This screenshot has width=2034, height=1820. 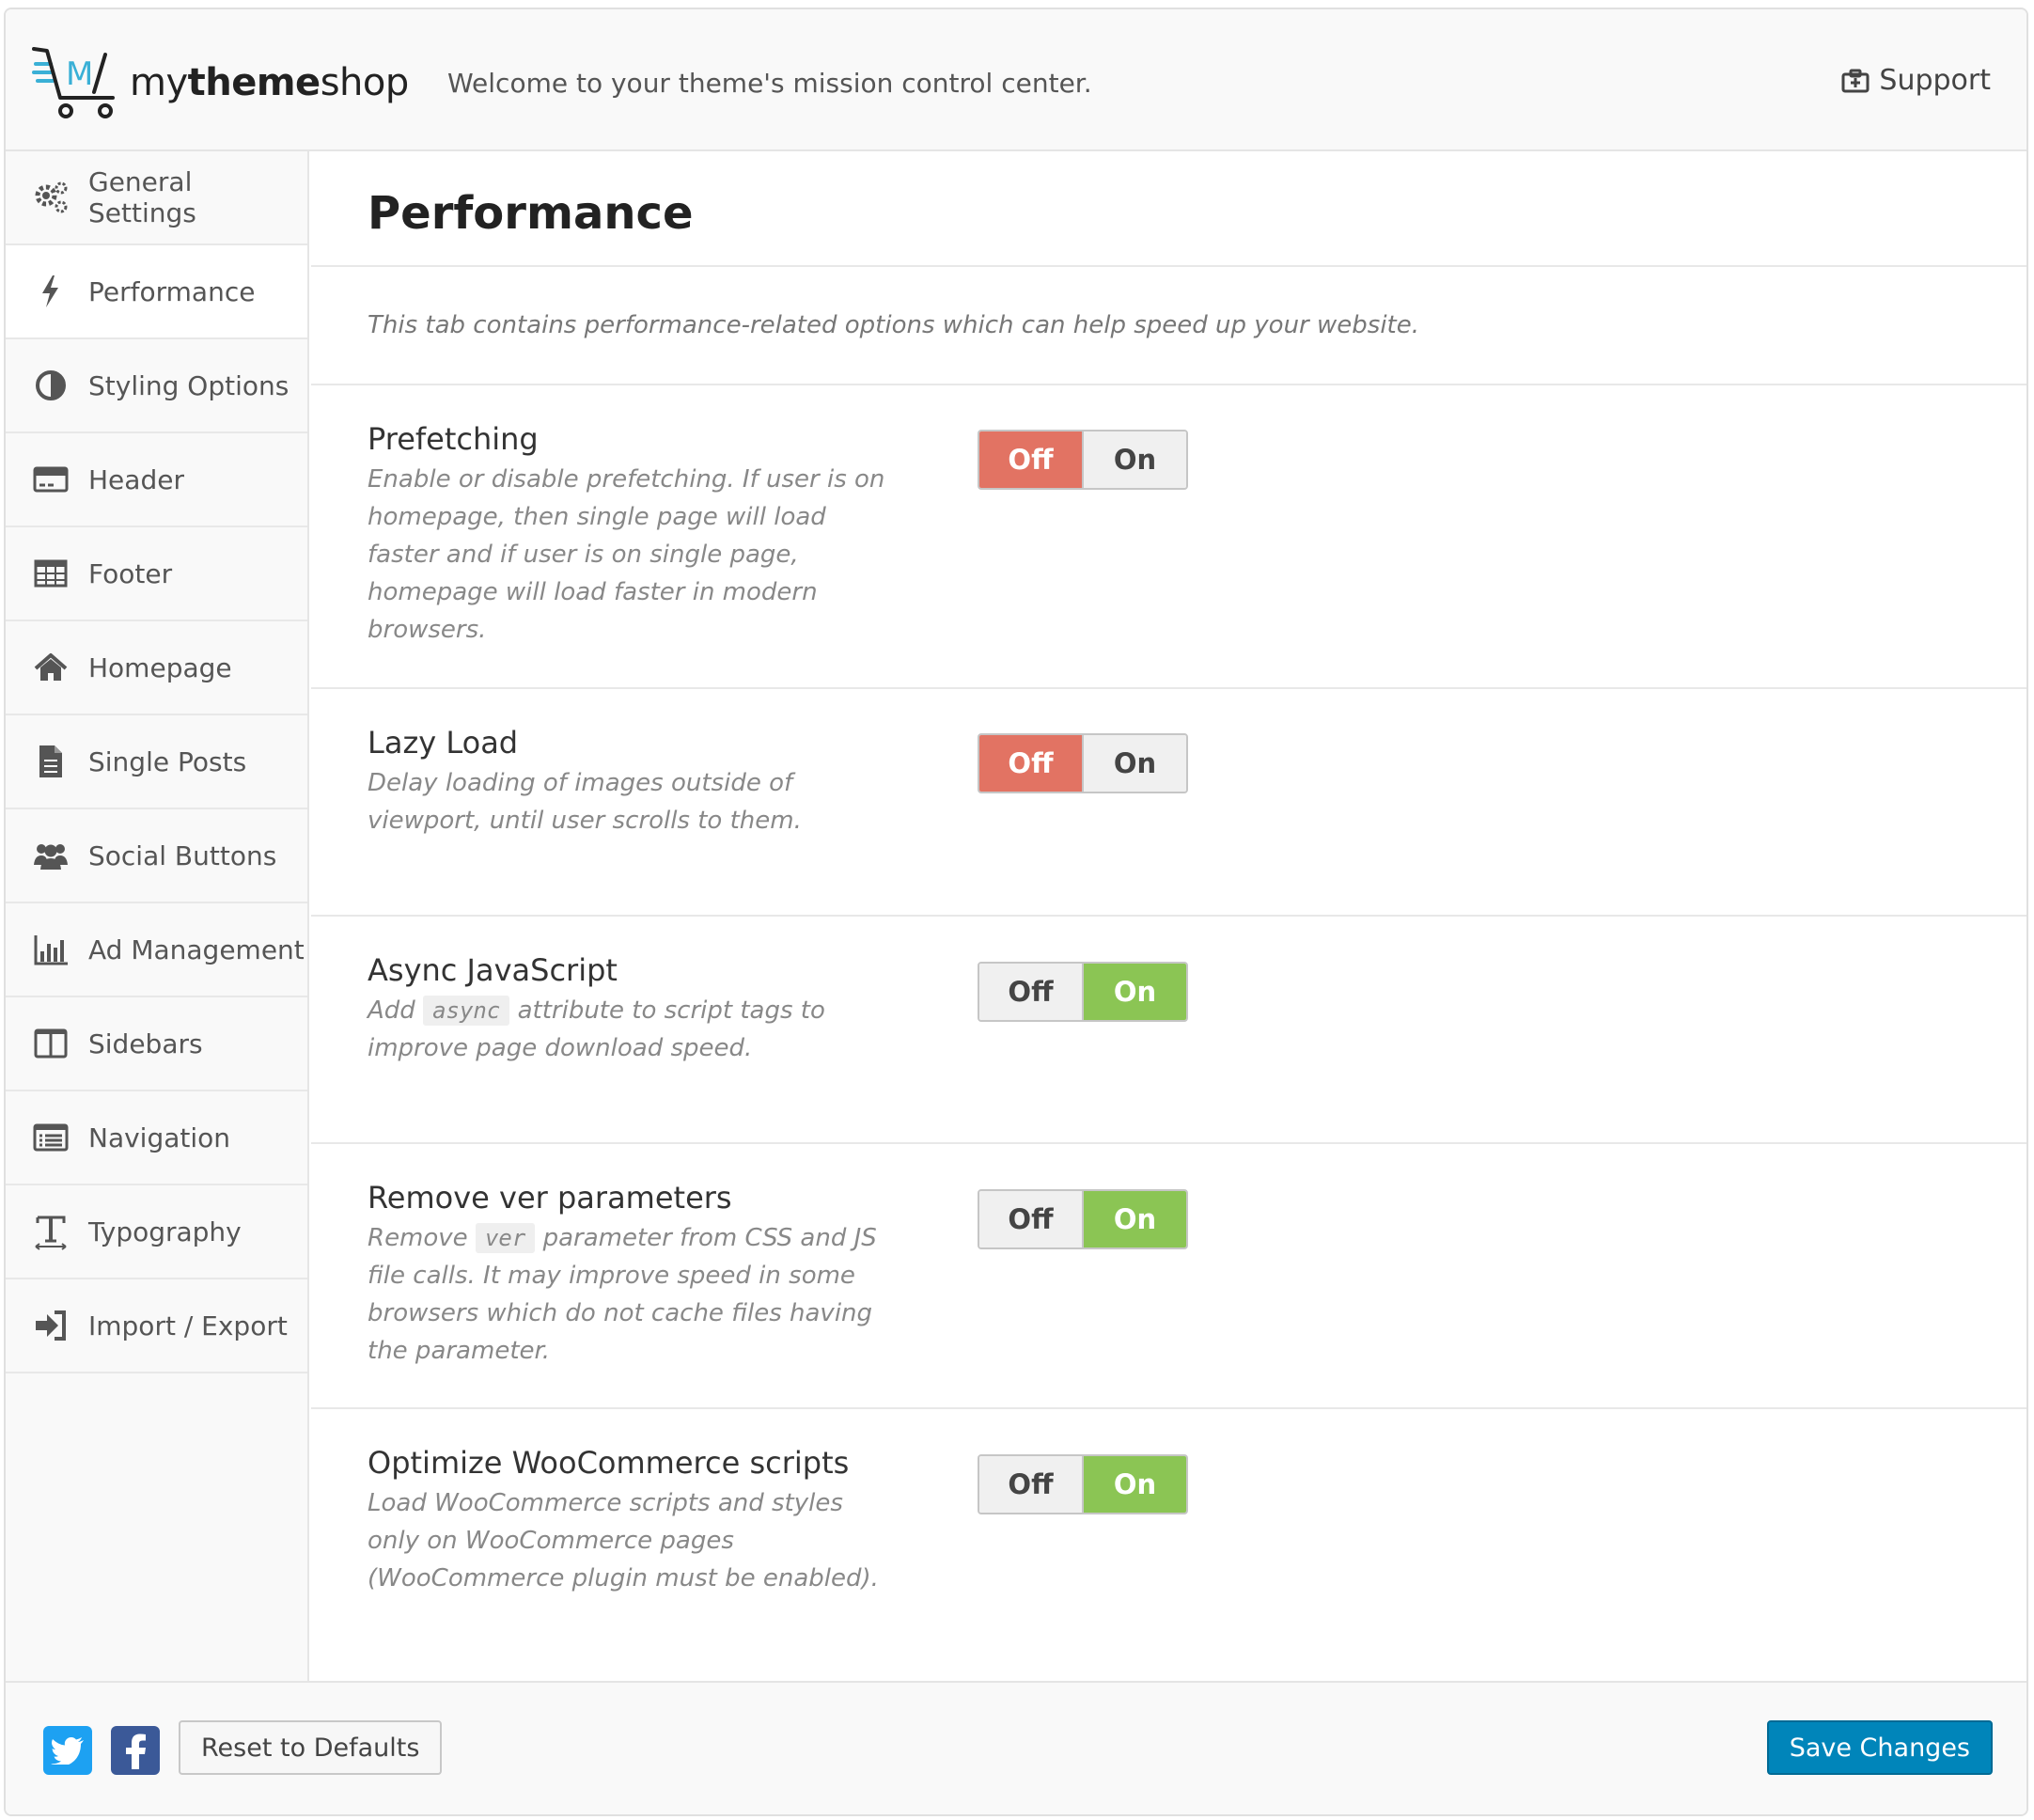 I want to click on desc-text-before: Remove, so click(x=418, y=1238).